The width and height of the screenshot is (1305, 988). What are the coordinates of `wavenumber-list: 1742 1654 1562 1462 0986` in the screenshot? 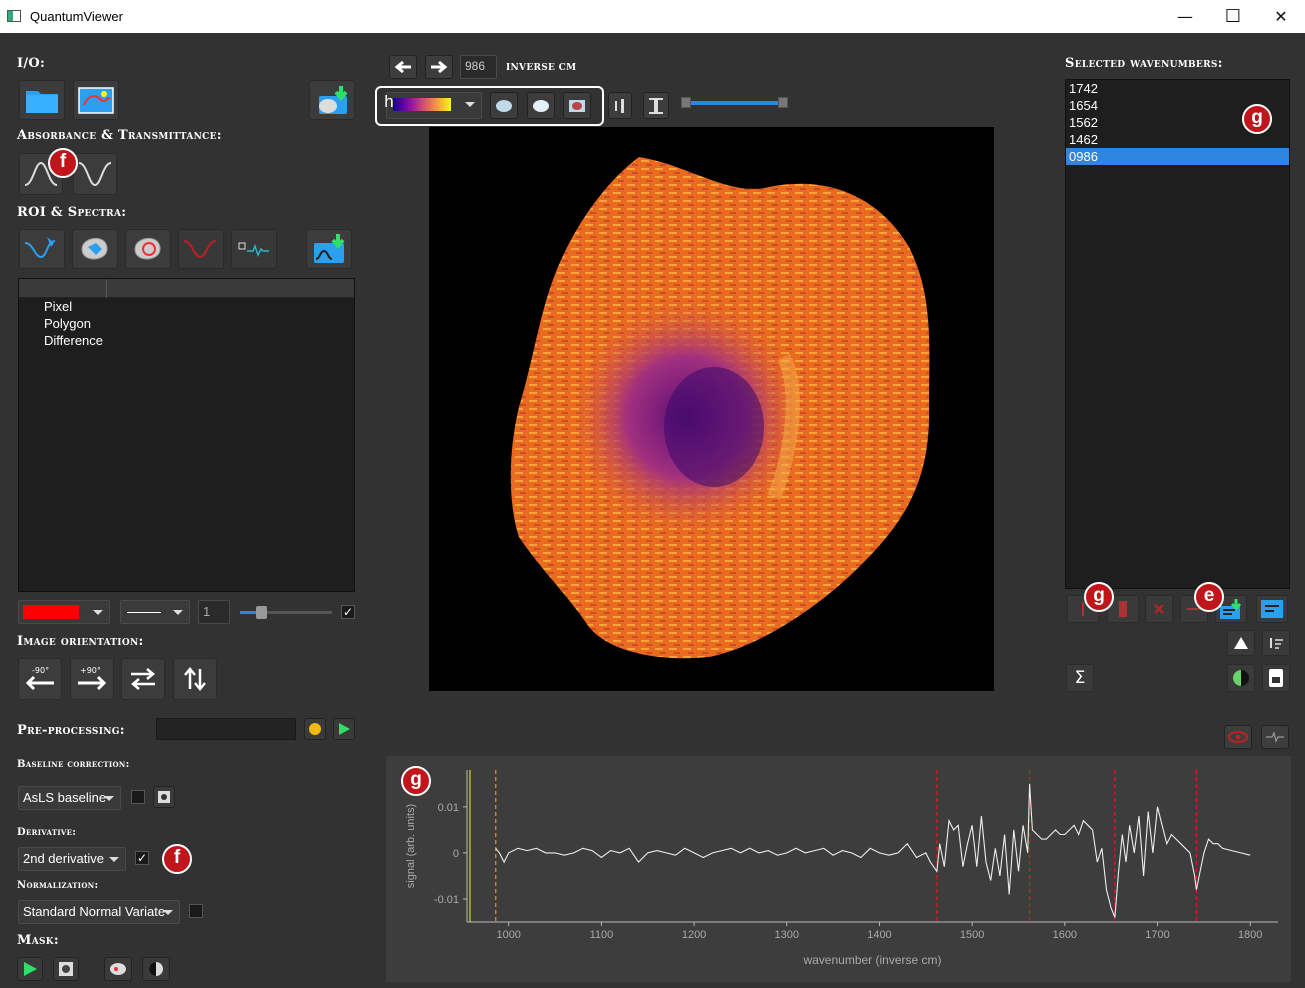 It's located at (1177, 334).